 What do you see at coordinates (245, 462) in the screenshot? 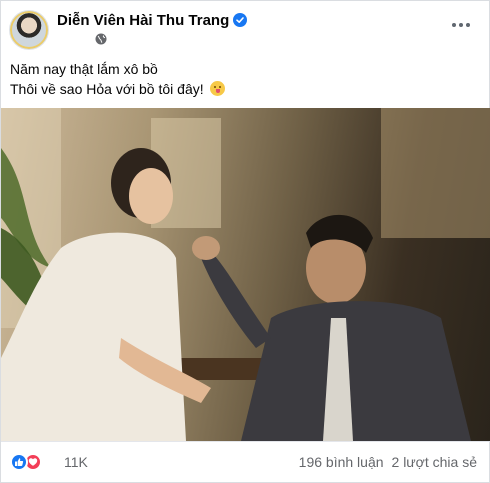
I see `post-footer: 11K 196 bình luận 2 lượt chia sẻ` at bounding box center [245, 462].